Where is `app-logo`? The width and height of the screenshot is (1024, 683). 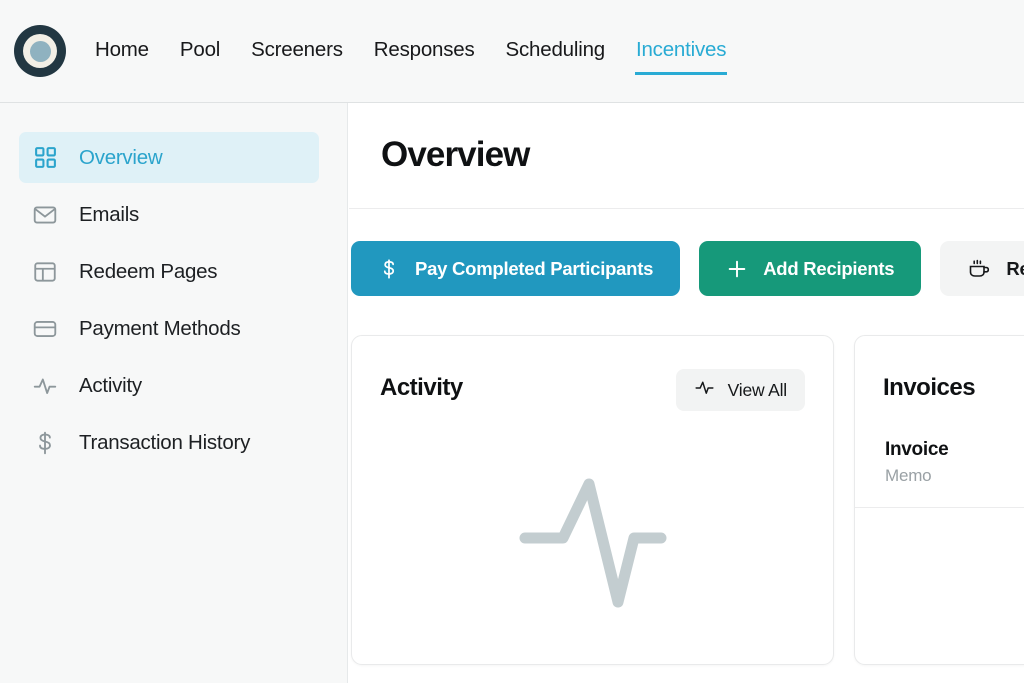 app-logo is located at coordinates (40, 51).